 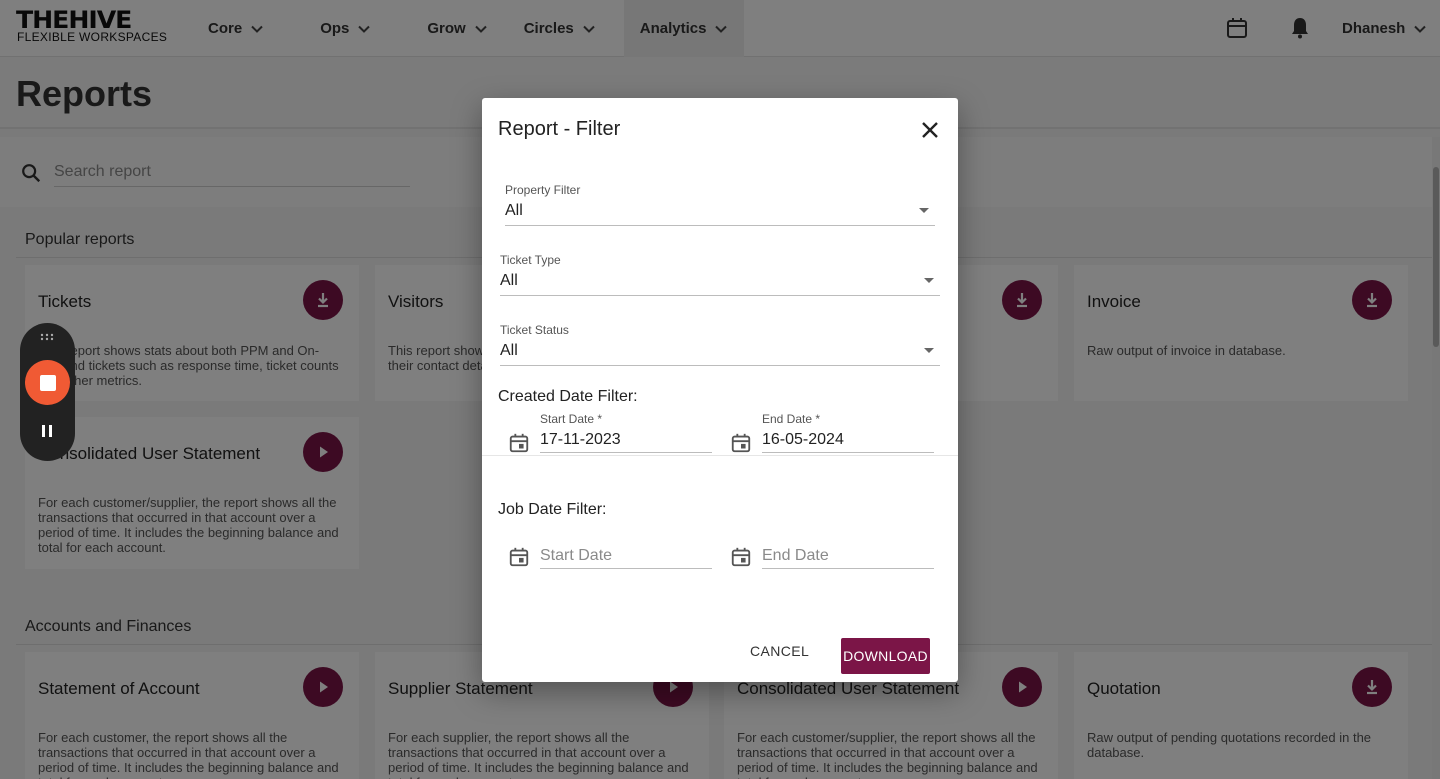 I want to click on field-label: Ticket Status, so click(x=534, y=330).